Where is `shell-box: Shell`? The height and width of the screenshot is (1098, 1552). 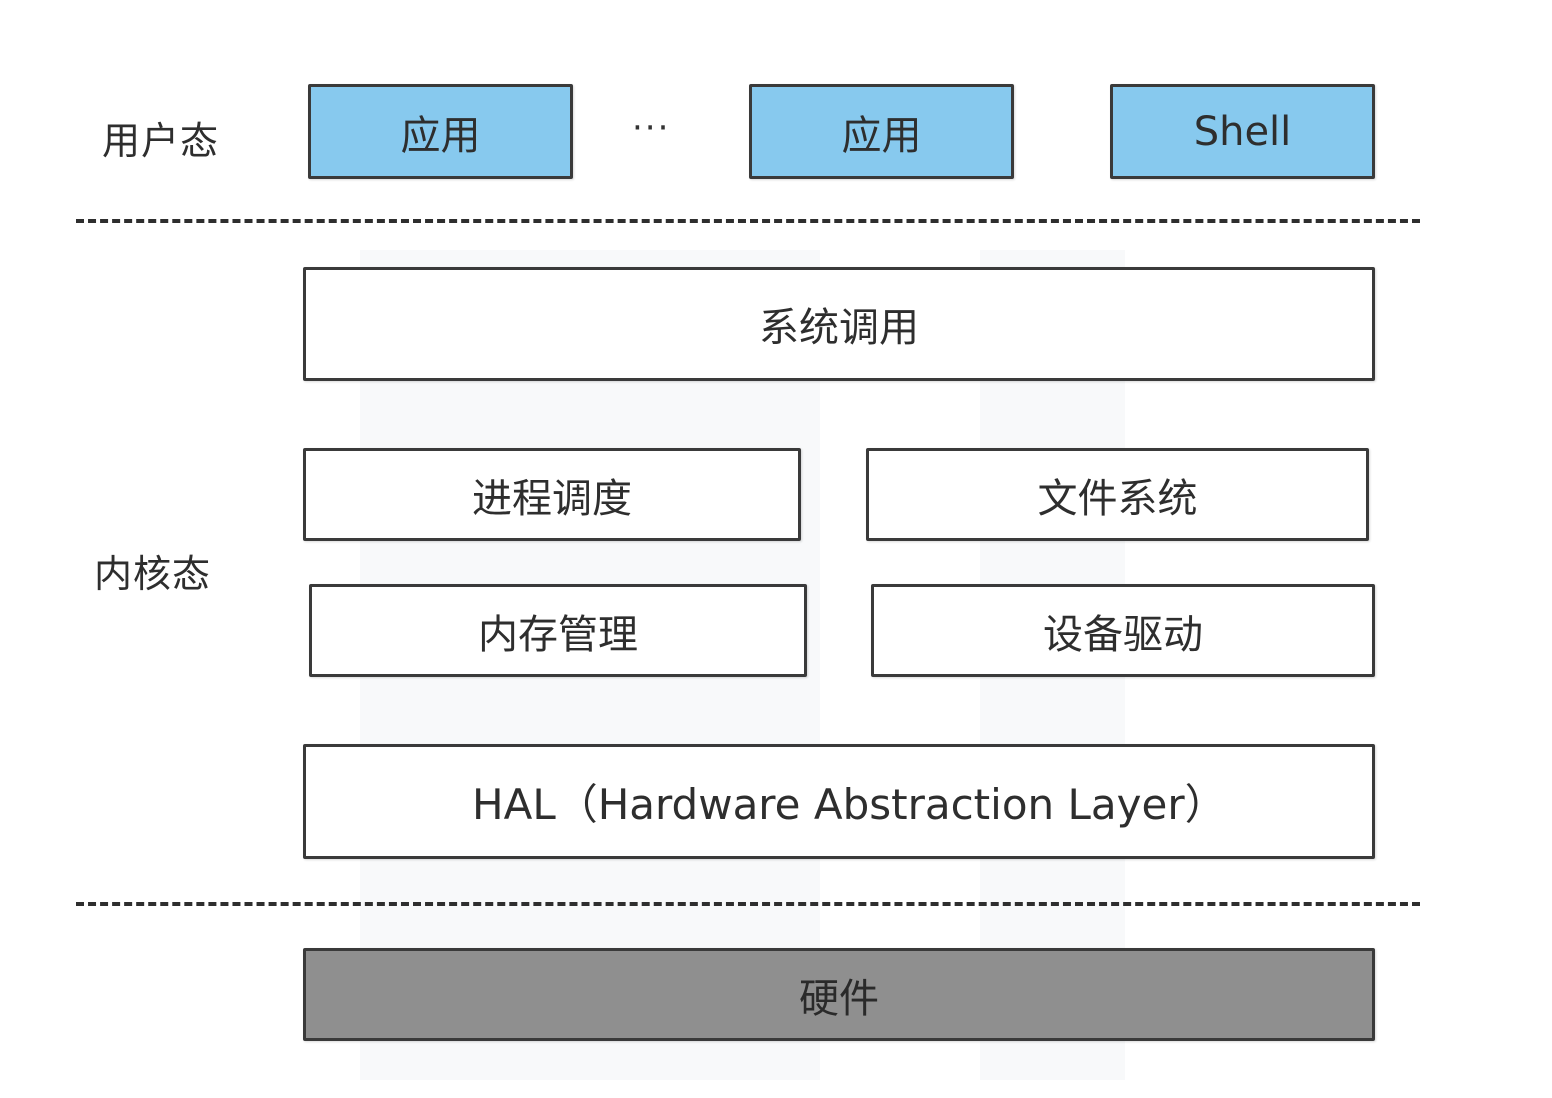 shell-box: Shell is located at coordinates (1242, 131).